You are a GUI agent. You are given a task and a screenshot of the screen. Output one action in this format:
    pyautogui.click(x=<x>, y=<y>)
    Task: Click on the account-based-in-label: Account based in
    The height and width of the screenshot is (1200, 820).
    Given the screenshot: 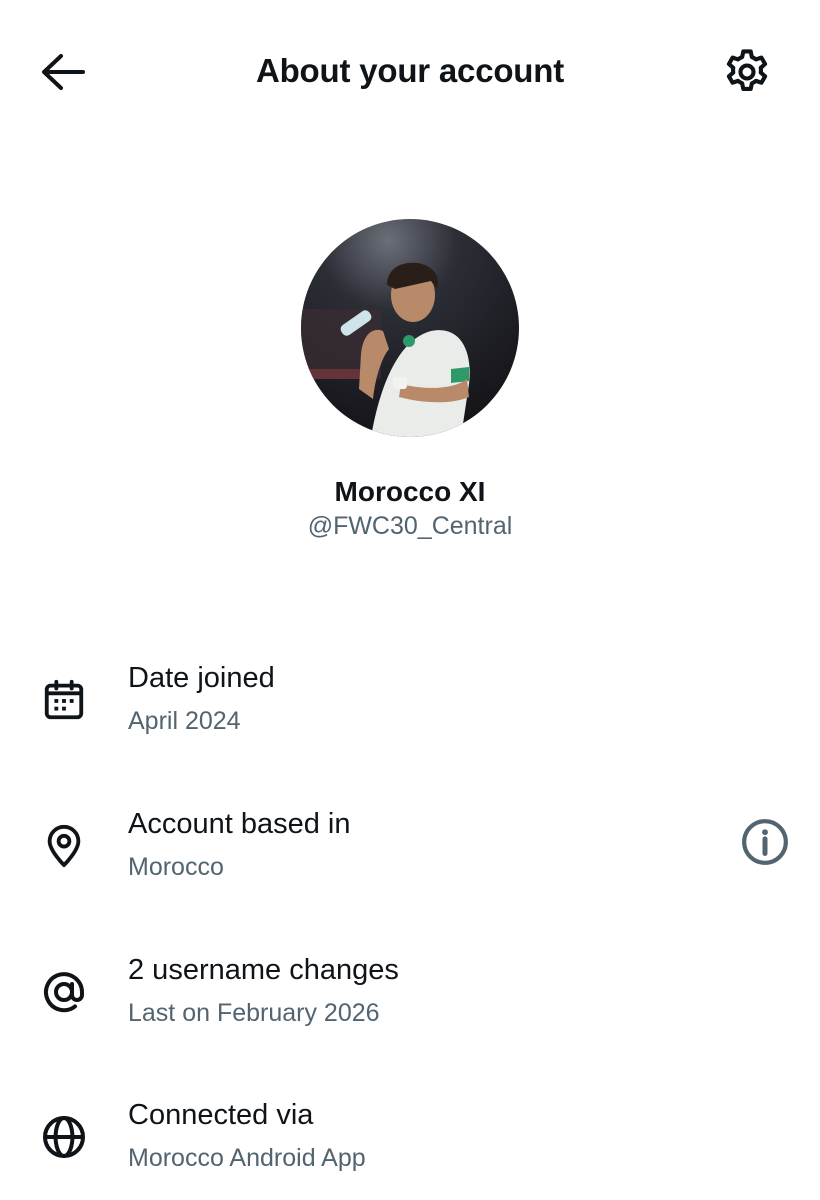 What is the action you would take?
    pyautogui.click(x=239, y=824)
    